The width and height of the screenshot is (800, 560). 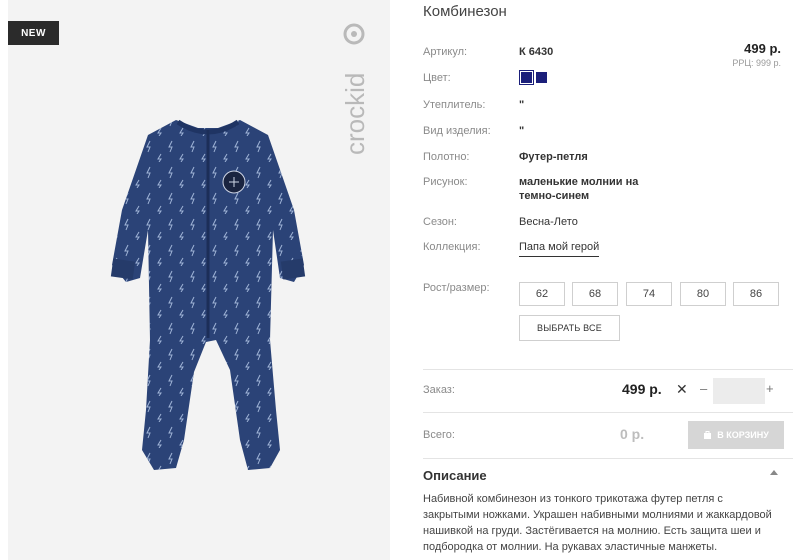 I want to click on new-badge: NEW, so click(x=33, y=33).